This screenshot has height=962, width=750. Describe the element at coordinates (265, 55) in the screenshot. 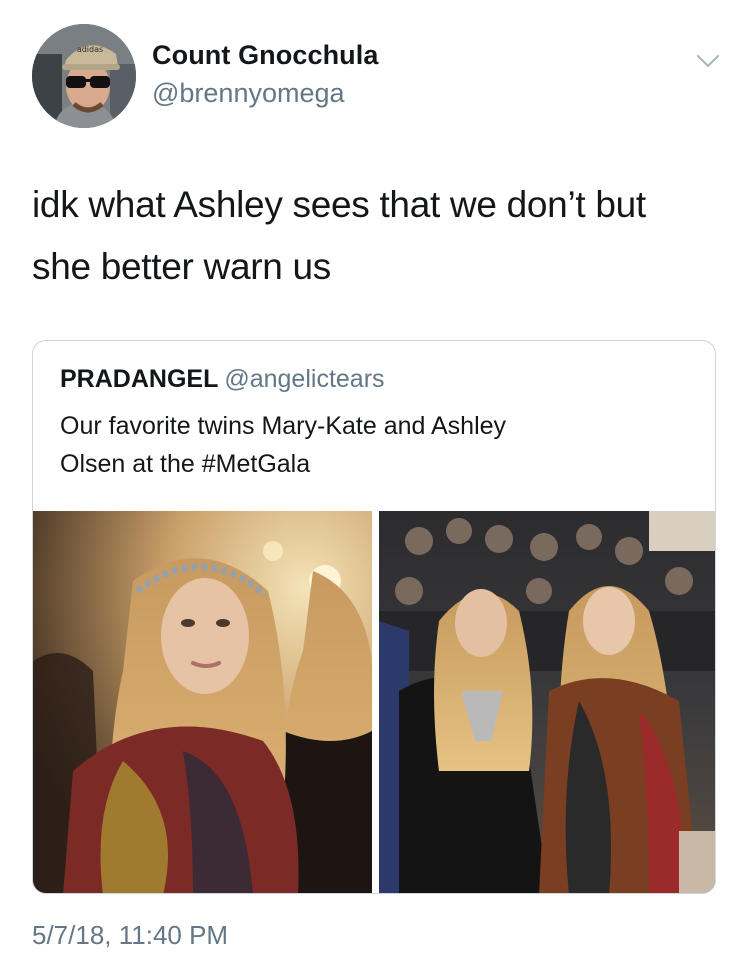

I see `author-display-name: Count Gnocchula` at that location.